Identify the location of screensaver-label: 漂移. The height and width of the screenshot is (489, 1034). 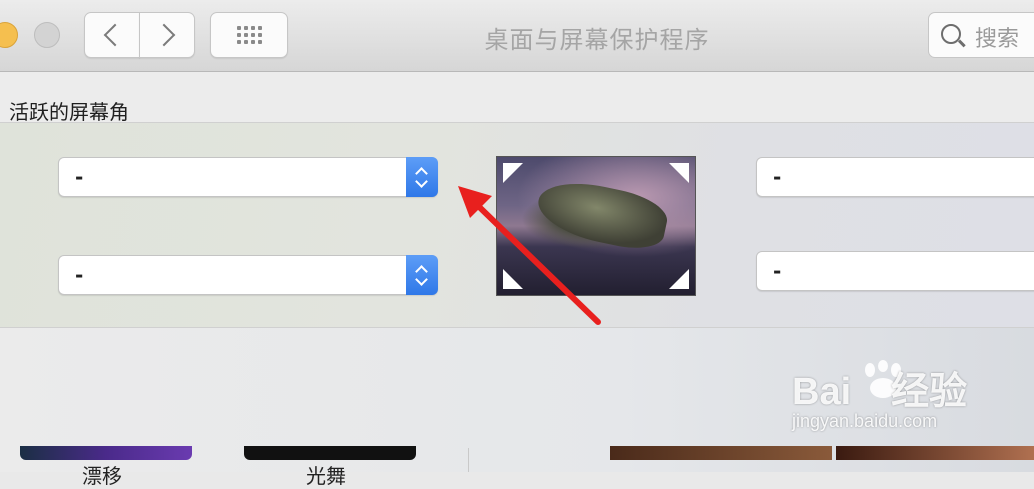
(102, 476).